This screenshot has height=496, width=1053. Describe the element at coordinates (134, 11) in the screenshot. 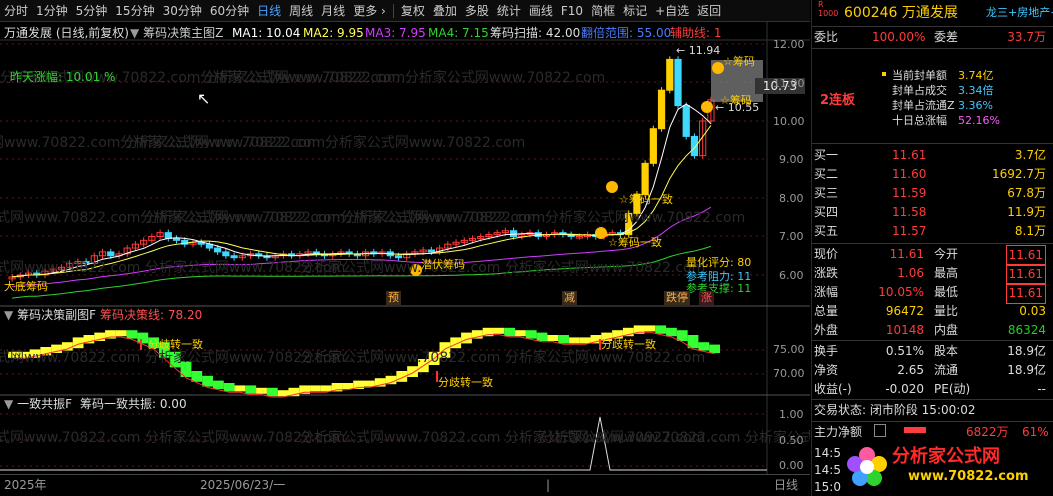

I see `toolbar-item-3: 15分钟` at that location.